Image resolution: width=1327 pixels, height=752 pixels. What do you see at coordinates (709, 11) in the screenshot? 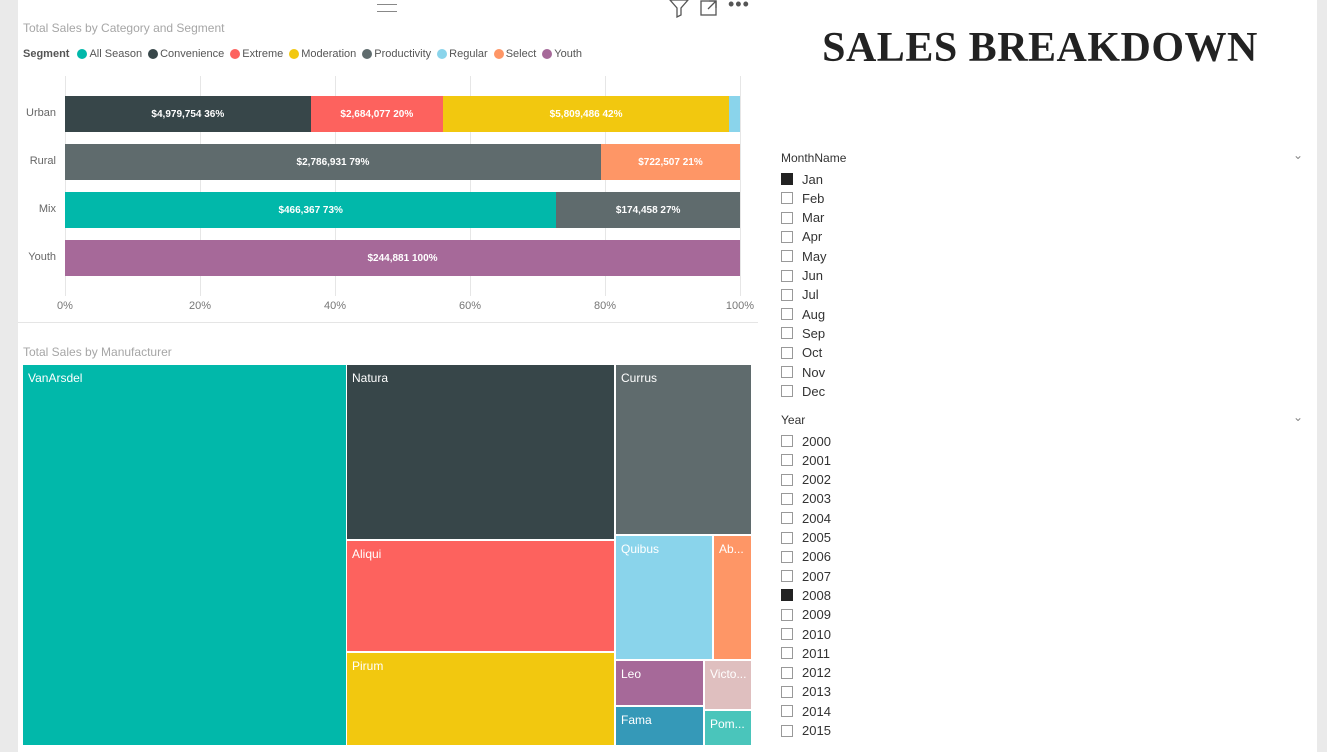
I see `focus-mode-icon` at bounding box center [709, 11].